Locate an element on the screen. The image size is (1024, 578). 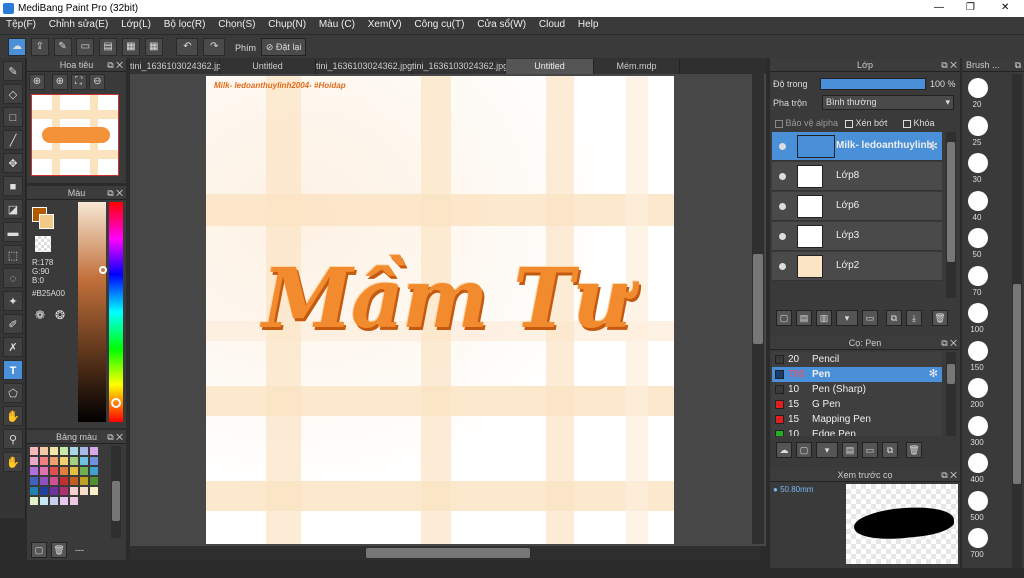
hue-handle is located at coordinates (116, 403).